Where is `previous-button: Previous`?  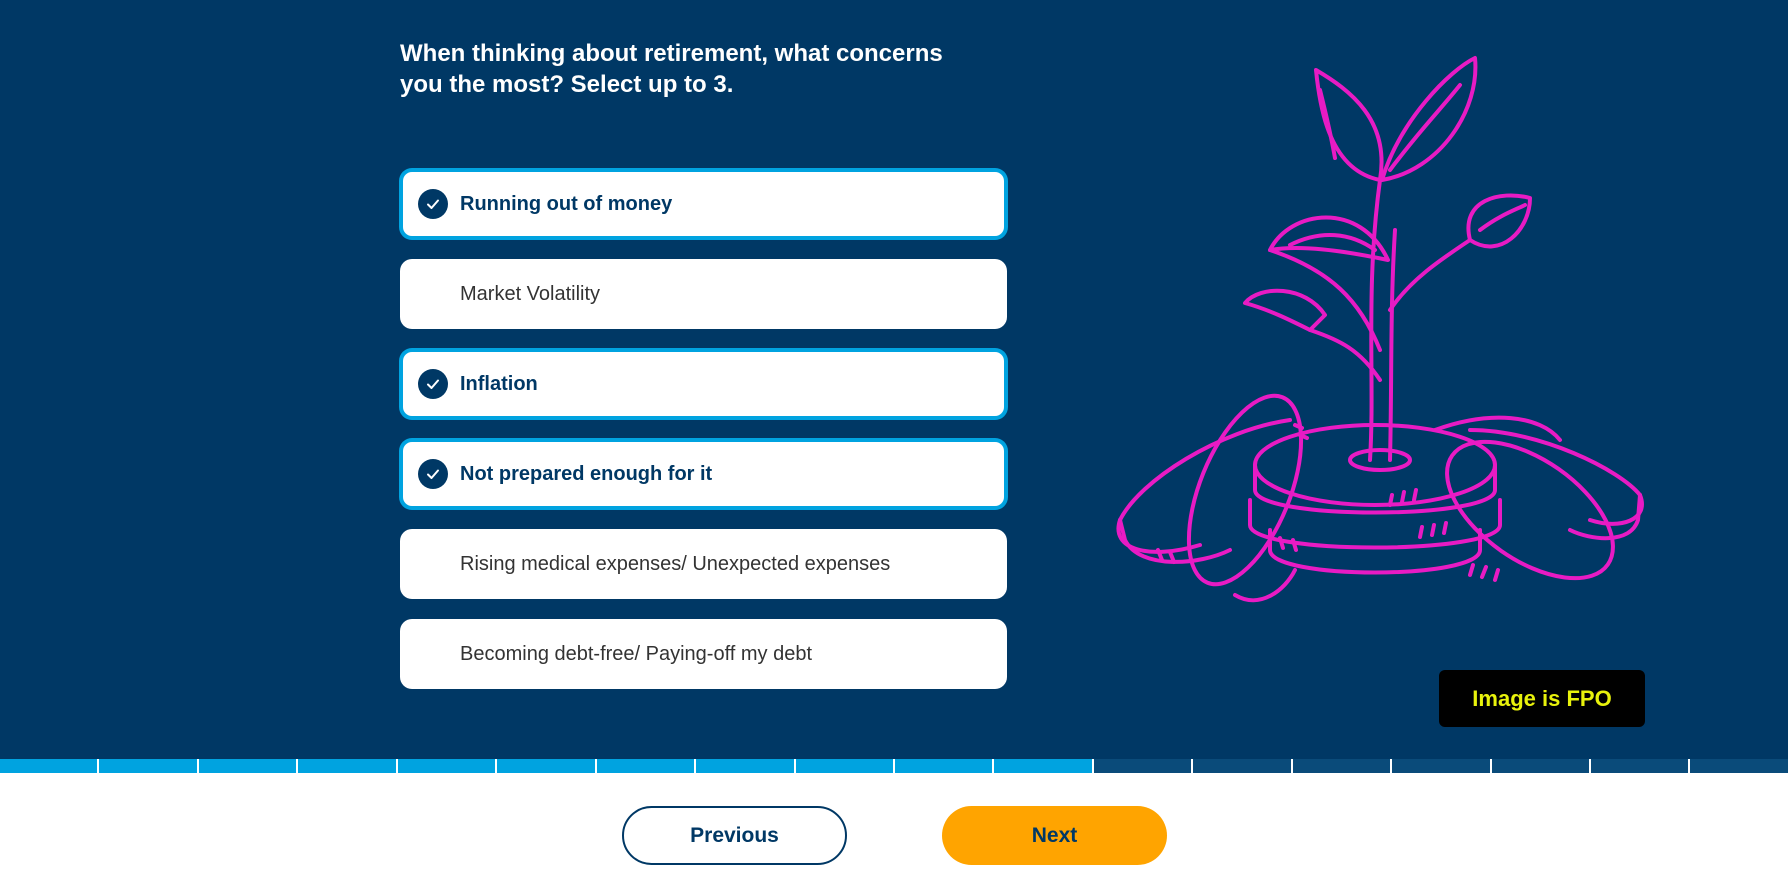
previous-button: Previous is located at coordinates (734, 835).